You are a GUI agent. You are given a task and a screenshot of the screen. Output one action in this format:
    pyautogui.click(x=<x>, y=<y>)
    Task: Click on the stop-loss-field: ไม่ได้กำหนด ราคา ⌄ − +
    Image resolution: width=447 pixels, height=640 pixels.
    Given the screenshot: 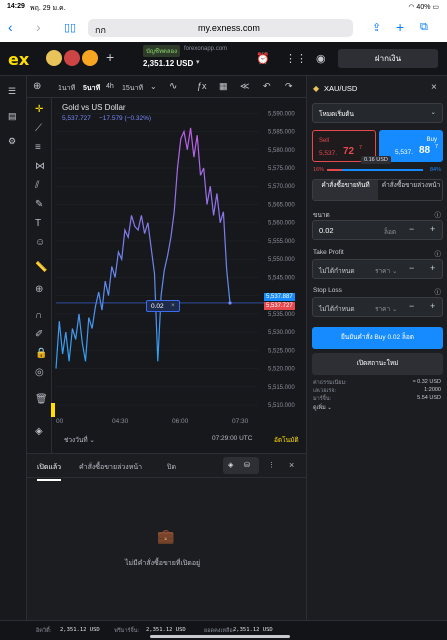 What is the action you would take?
    pyautogui.click(x=377, y=307)
    